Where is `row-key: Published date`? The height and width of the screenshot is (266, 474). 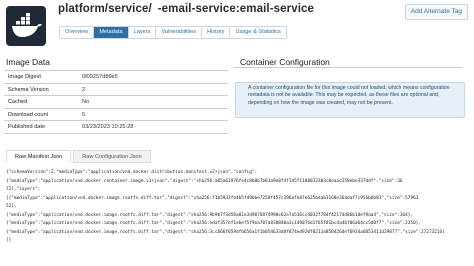 row-key: Published date is located at coordinates (27, 127).